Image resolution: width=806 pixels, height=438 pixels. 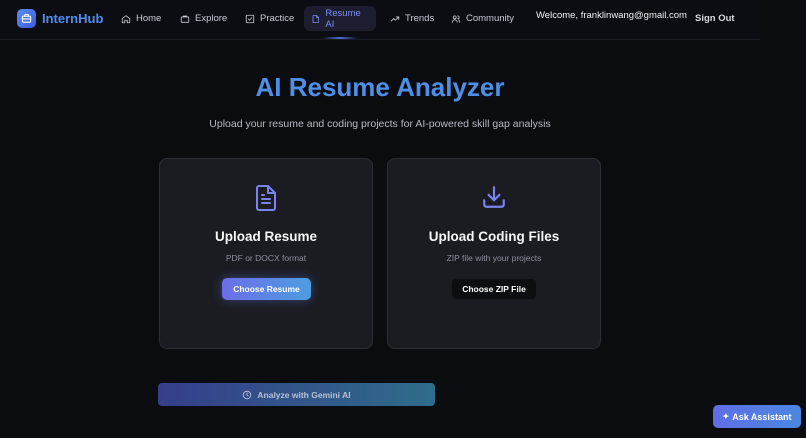 I want to click on card-title: Upload Resume, so click(x=266, y=236).